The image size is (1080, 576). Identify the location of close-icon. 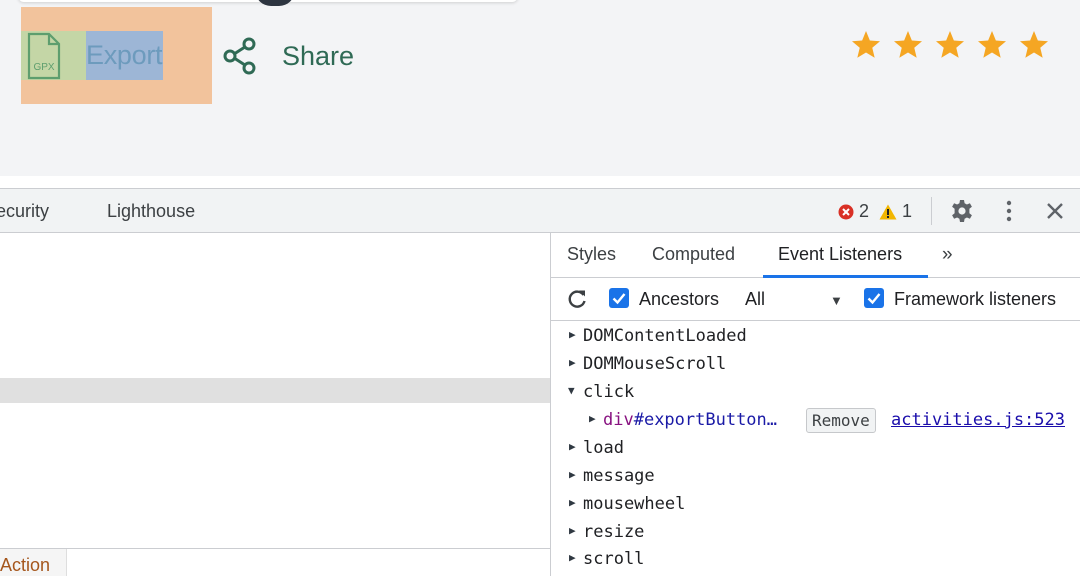
(1055, 211).